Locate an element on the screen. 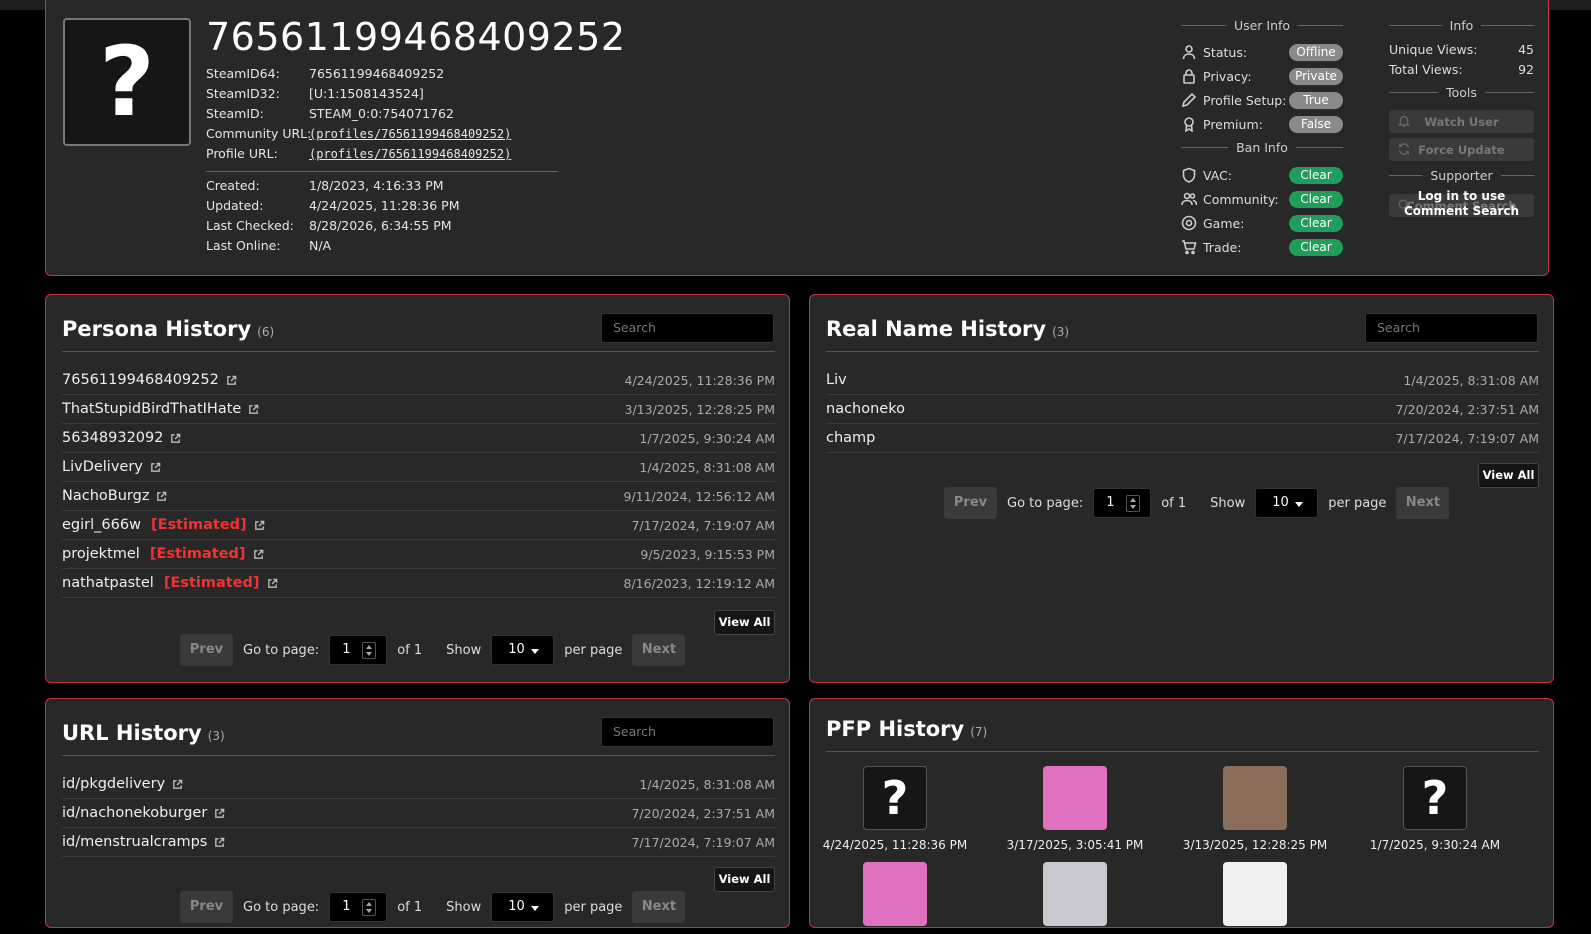 The height and width of the screenshot is (934, 1591). history-date: 8/16/2023, 12:19:12 AM is located at coordinates (699, 583).